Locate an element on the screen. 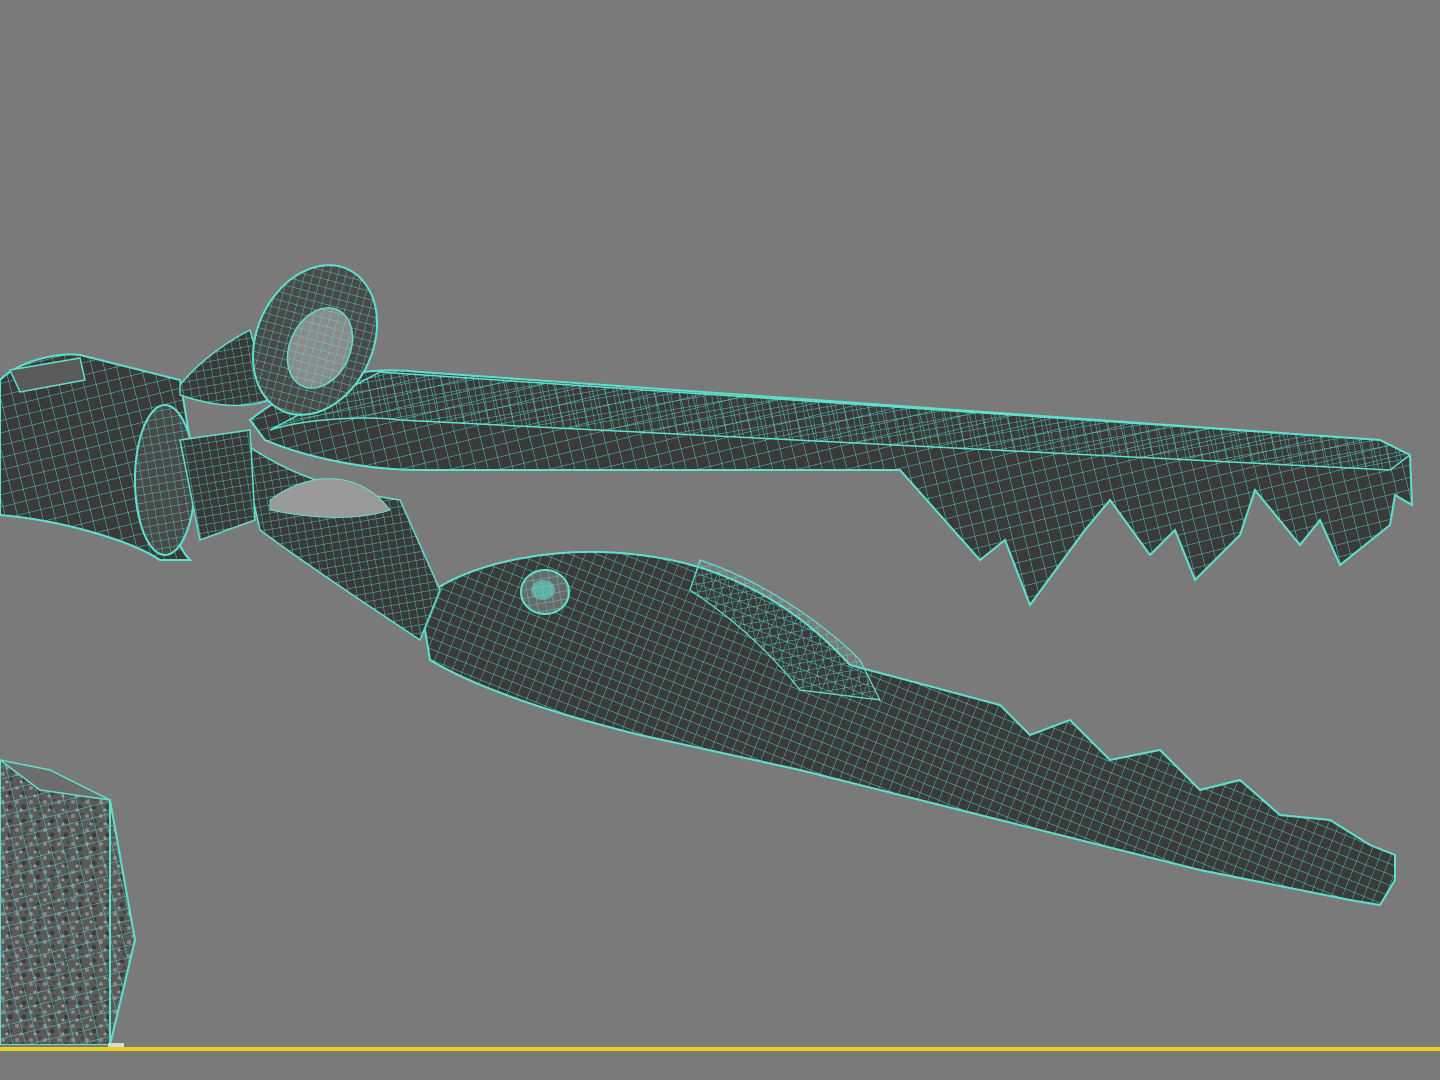 This screenshot has width=1440, height=1080. rivet-icon is located at coordinates (545, 592).